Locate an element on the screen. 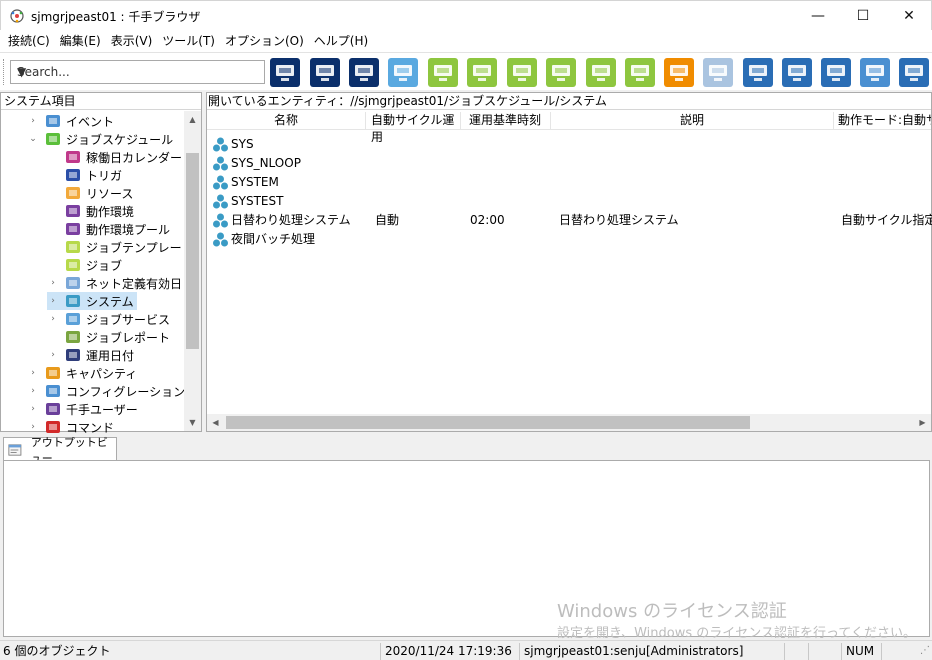 Image resolution: width=932 pixels, height=660 pixels. scroll-up-icon: ▲ is located at coordinates (192, 119).